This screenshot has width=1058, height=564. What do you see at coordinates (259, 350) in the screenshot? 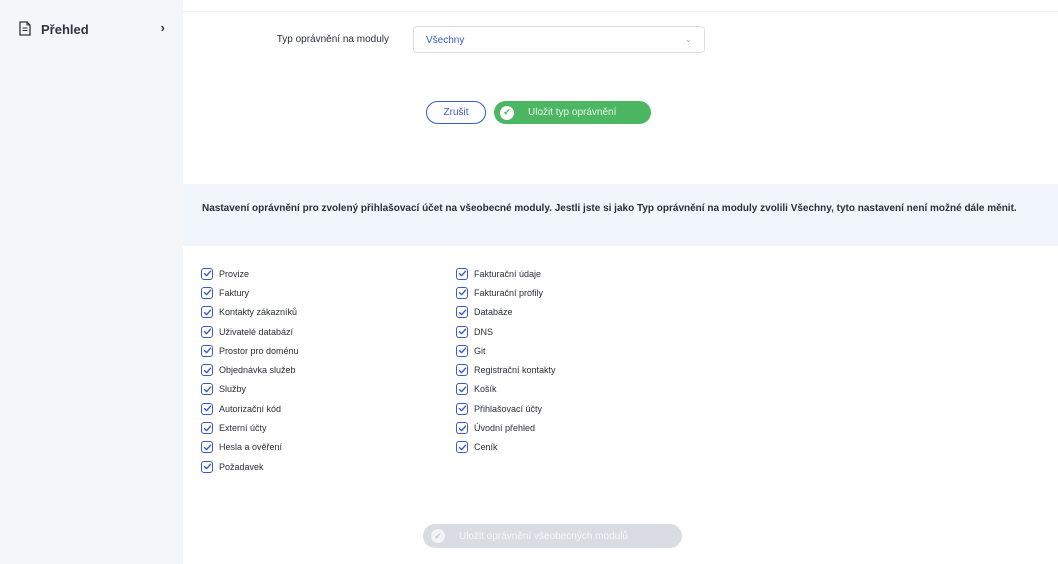
I see `permission-label: Prostor pro doménu` at bounding box center [259, 350].